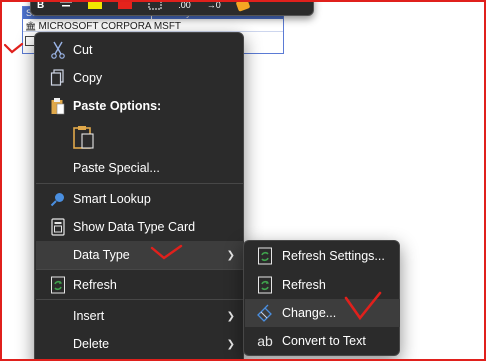 This screenshot has width=486, height=361. What do you see at coordinates (117, 106) in the screenshot?
I see `menu-item-label: Paste Options:` at bounding box center [117, 106].